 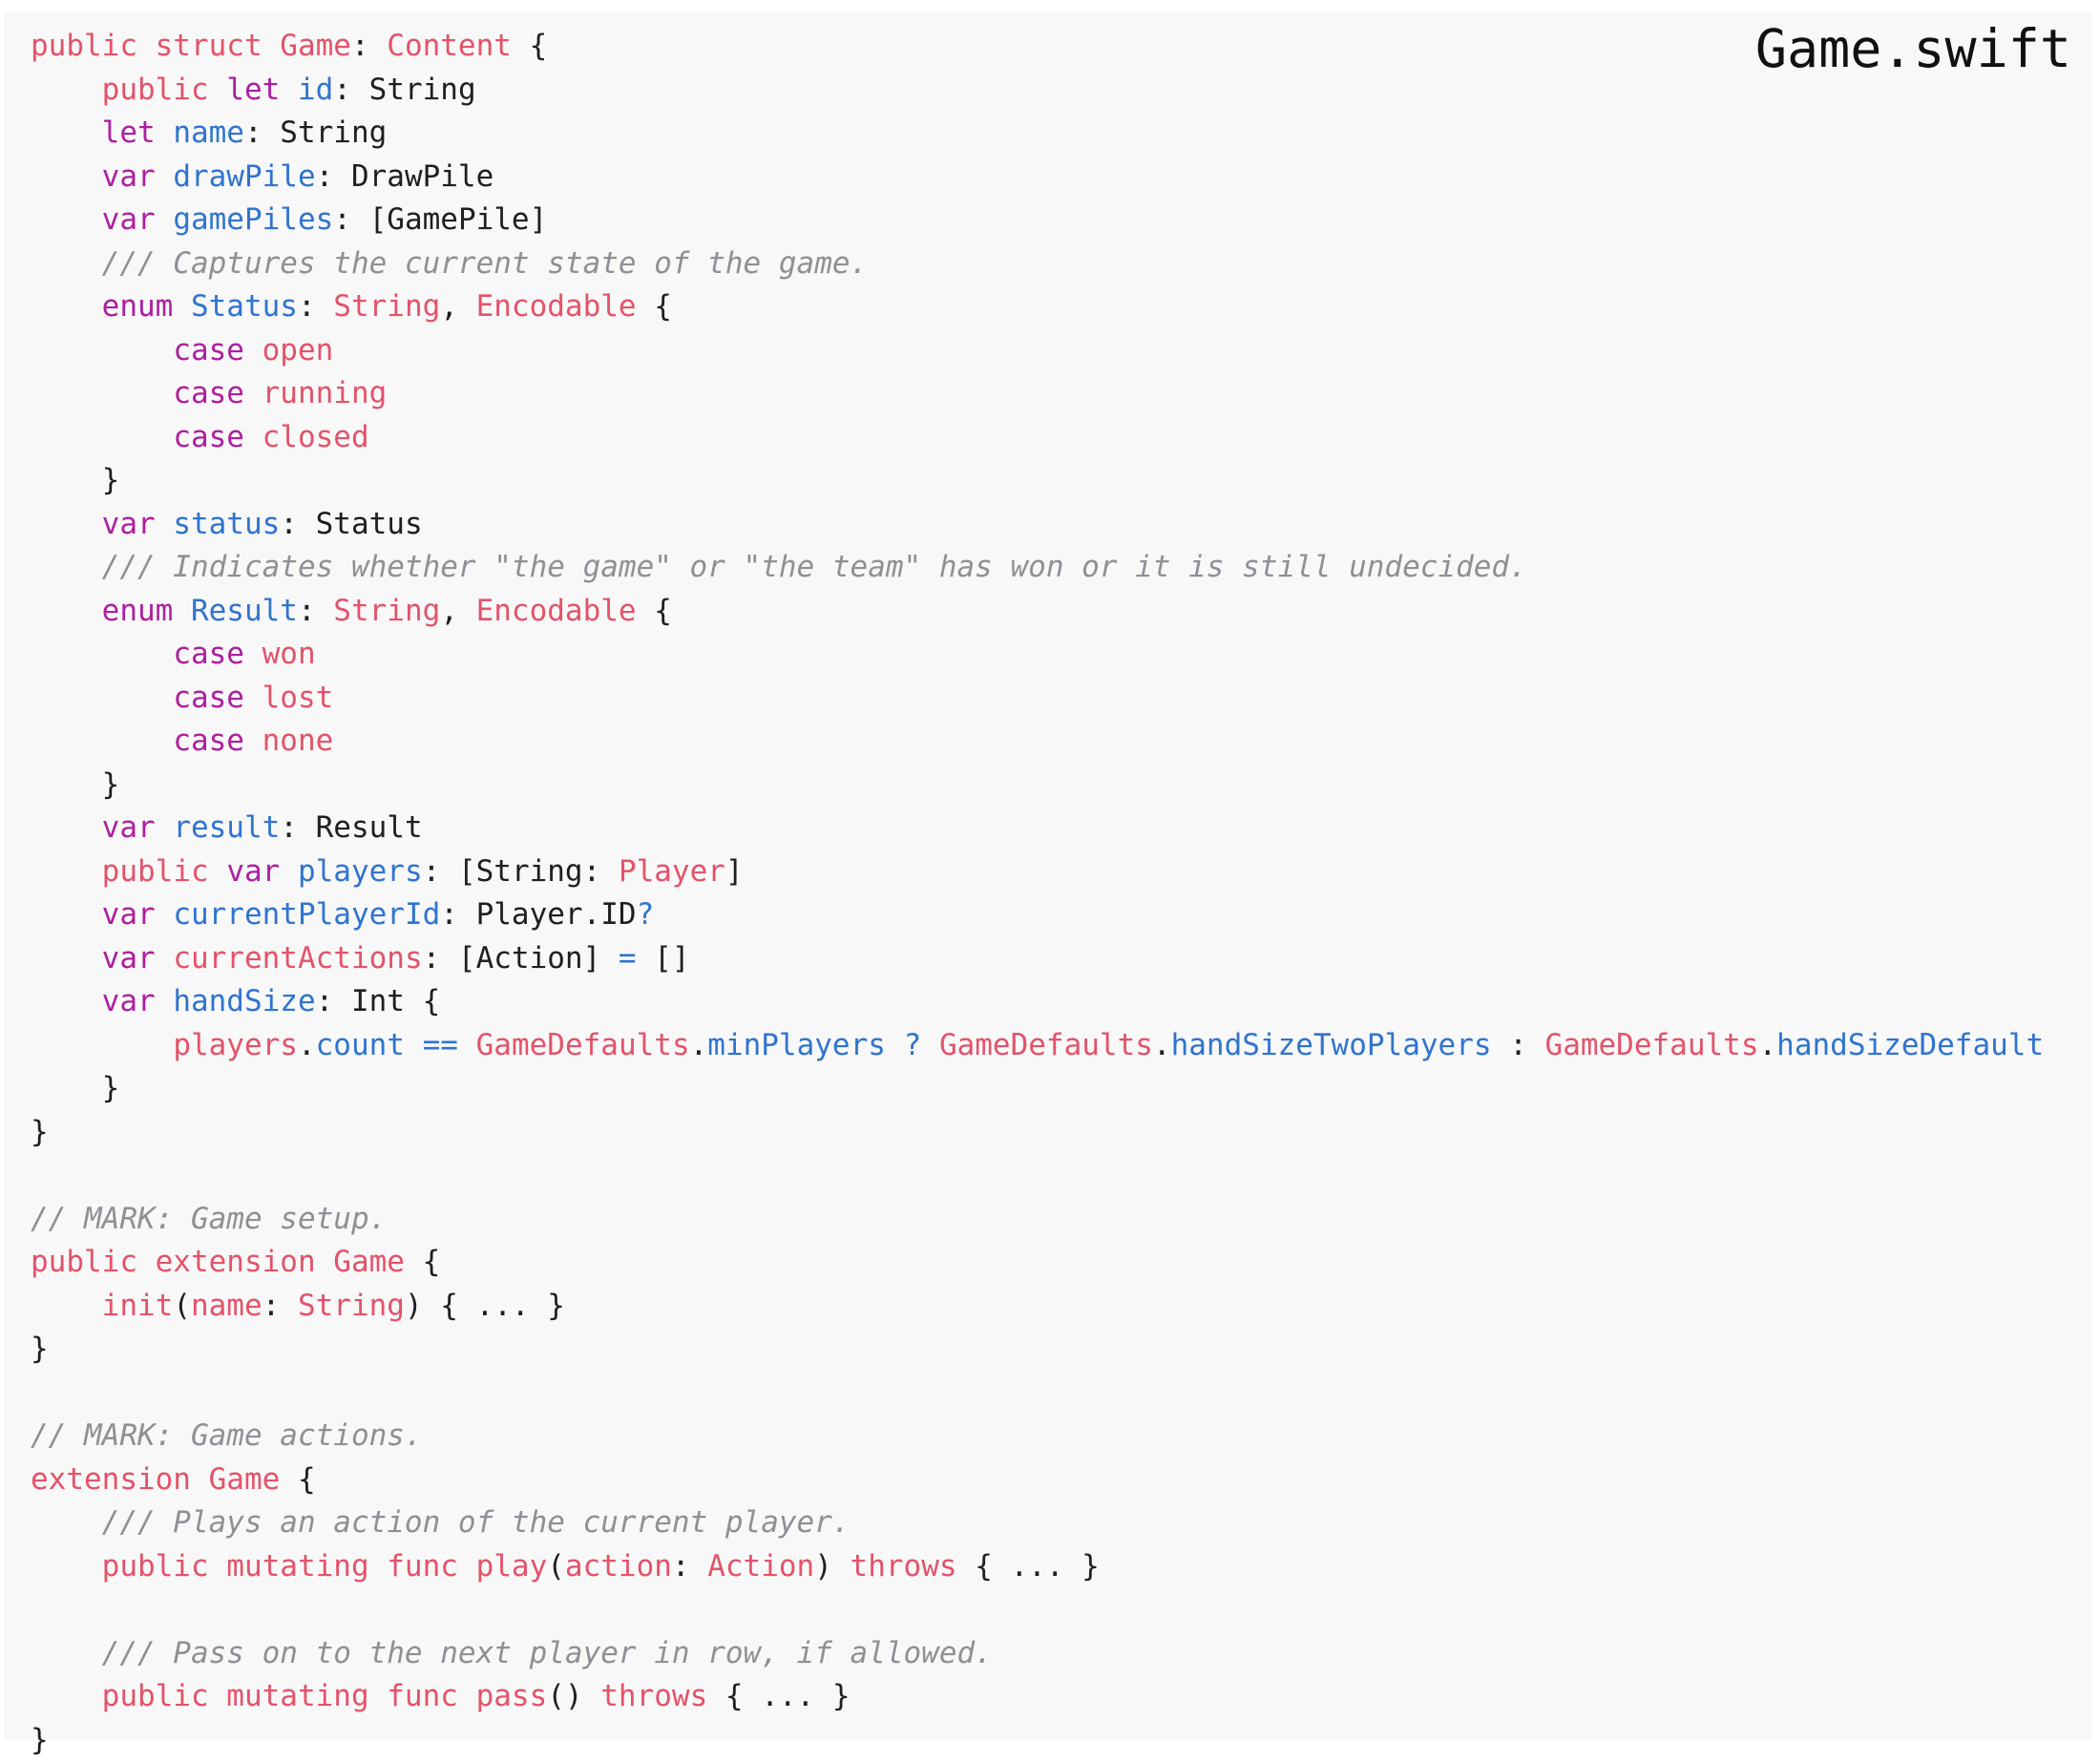 What do you see at coordinates (227, 524) in the screenshot?
I see `code-token-id: status` at bounding box center [227, 524].